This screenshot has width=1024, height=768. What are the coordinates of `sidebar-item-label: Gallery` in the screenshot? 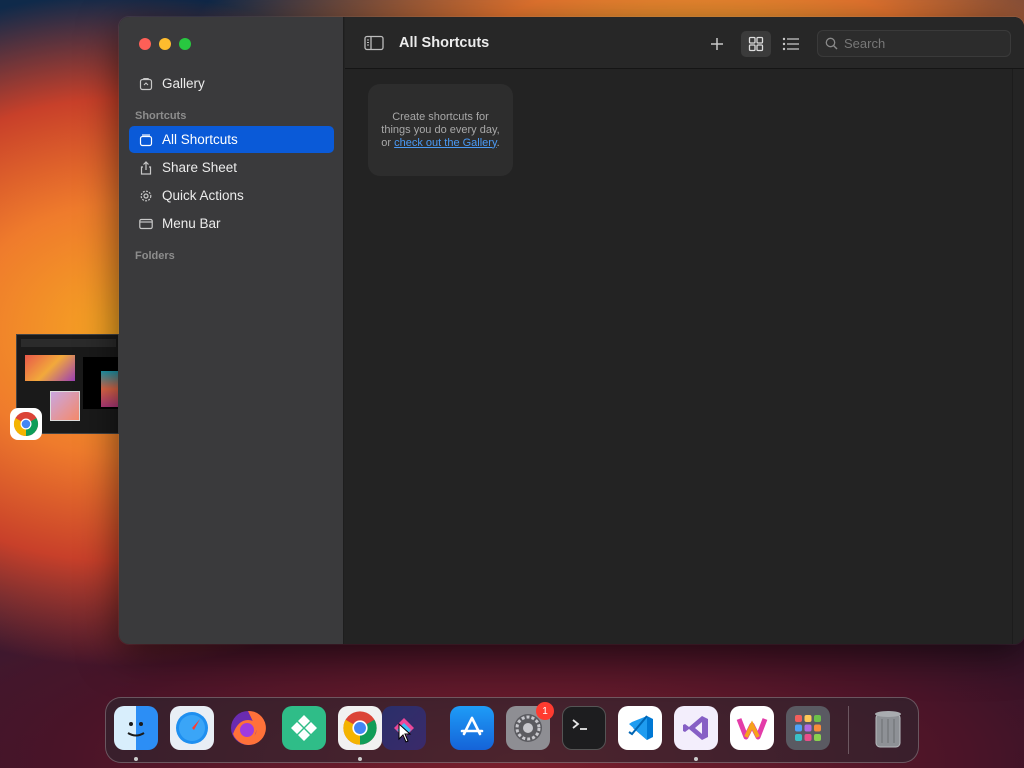 It's located at (183, 83).